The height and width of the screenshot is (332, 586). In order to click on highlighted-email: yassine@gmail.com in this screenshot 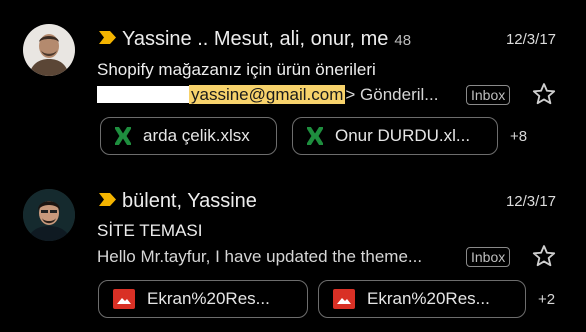, I will do `click(267, 94)`.